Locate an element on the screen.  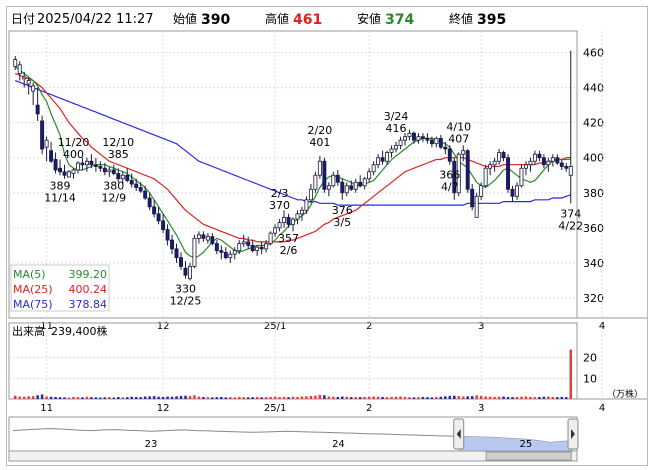
volume-month-label: 2 is located at coordinates (369, 408).